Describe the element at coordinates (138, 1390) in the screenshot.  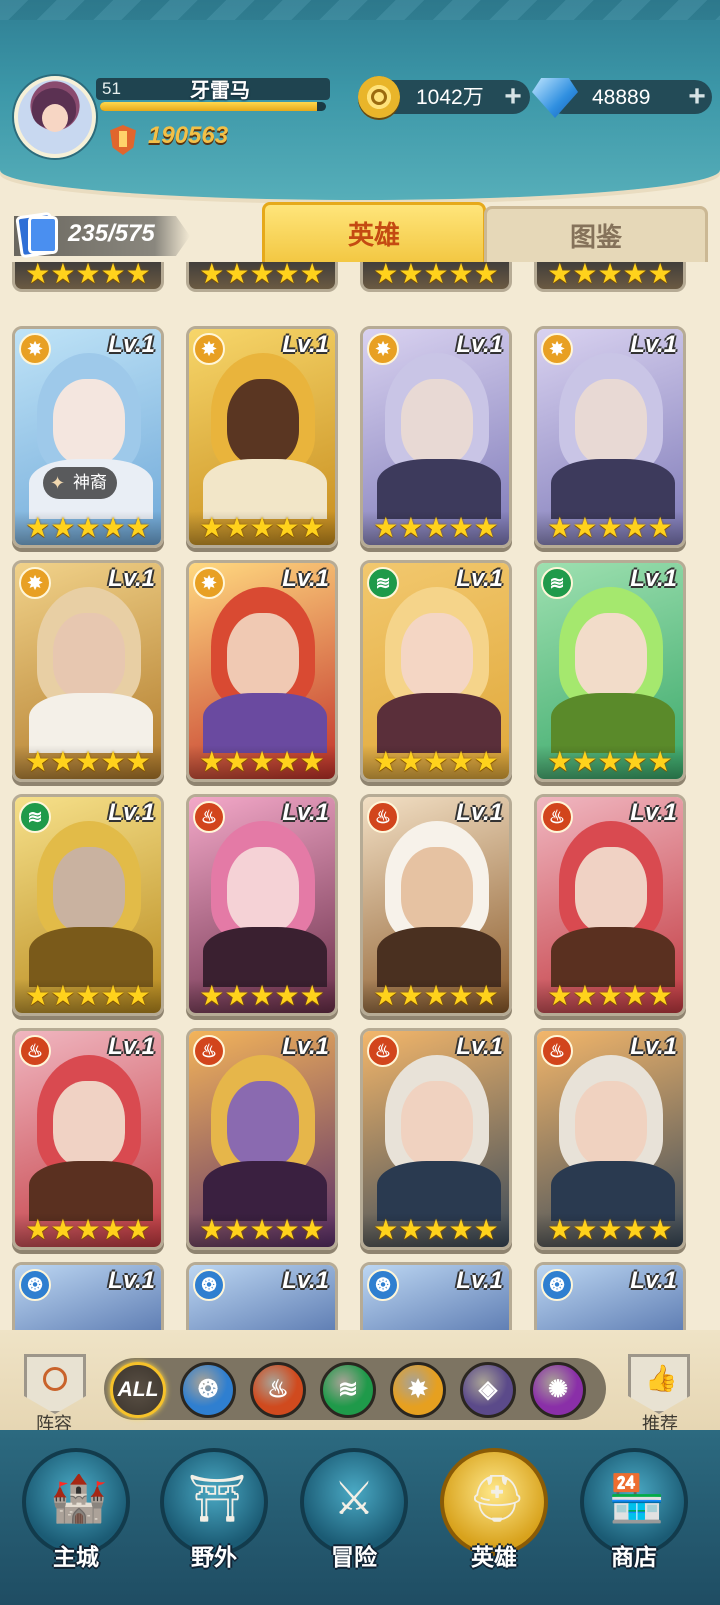
I see `filter-all-button: ALL` at that location.